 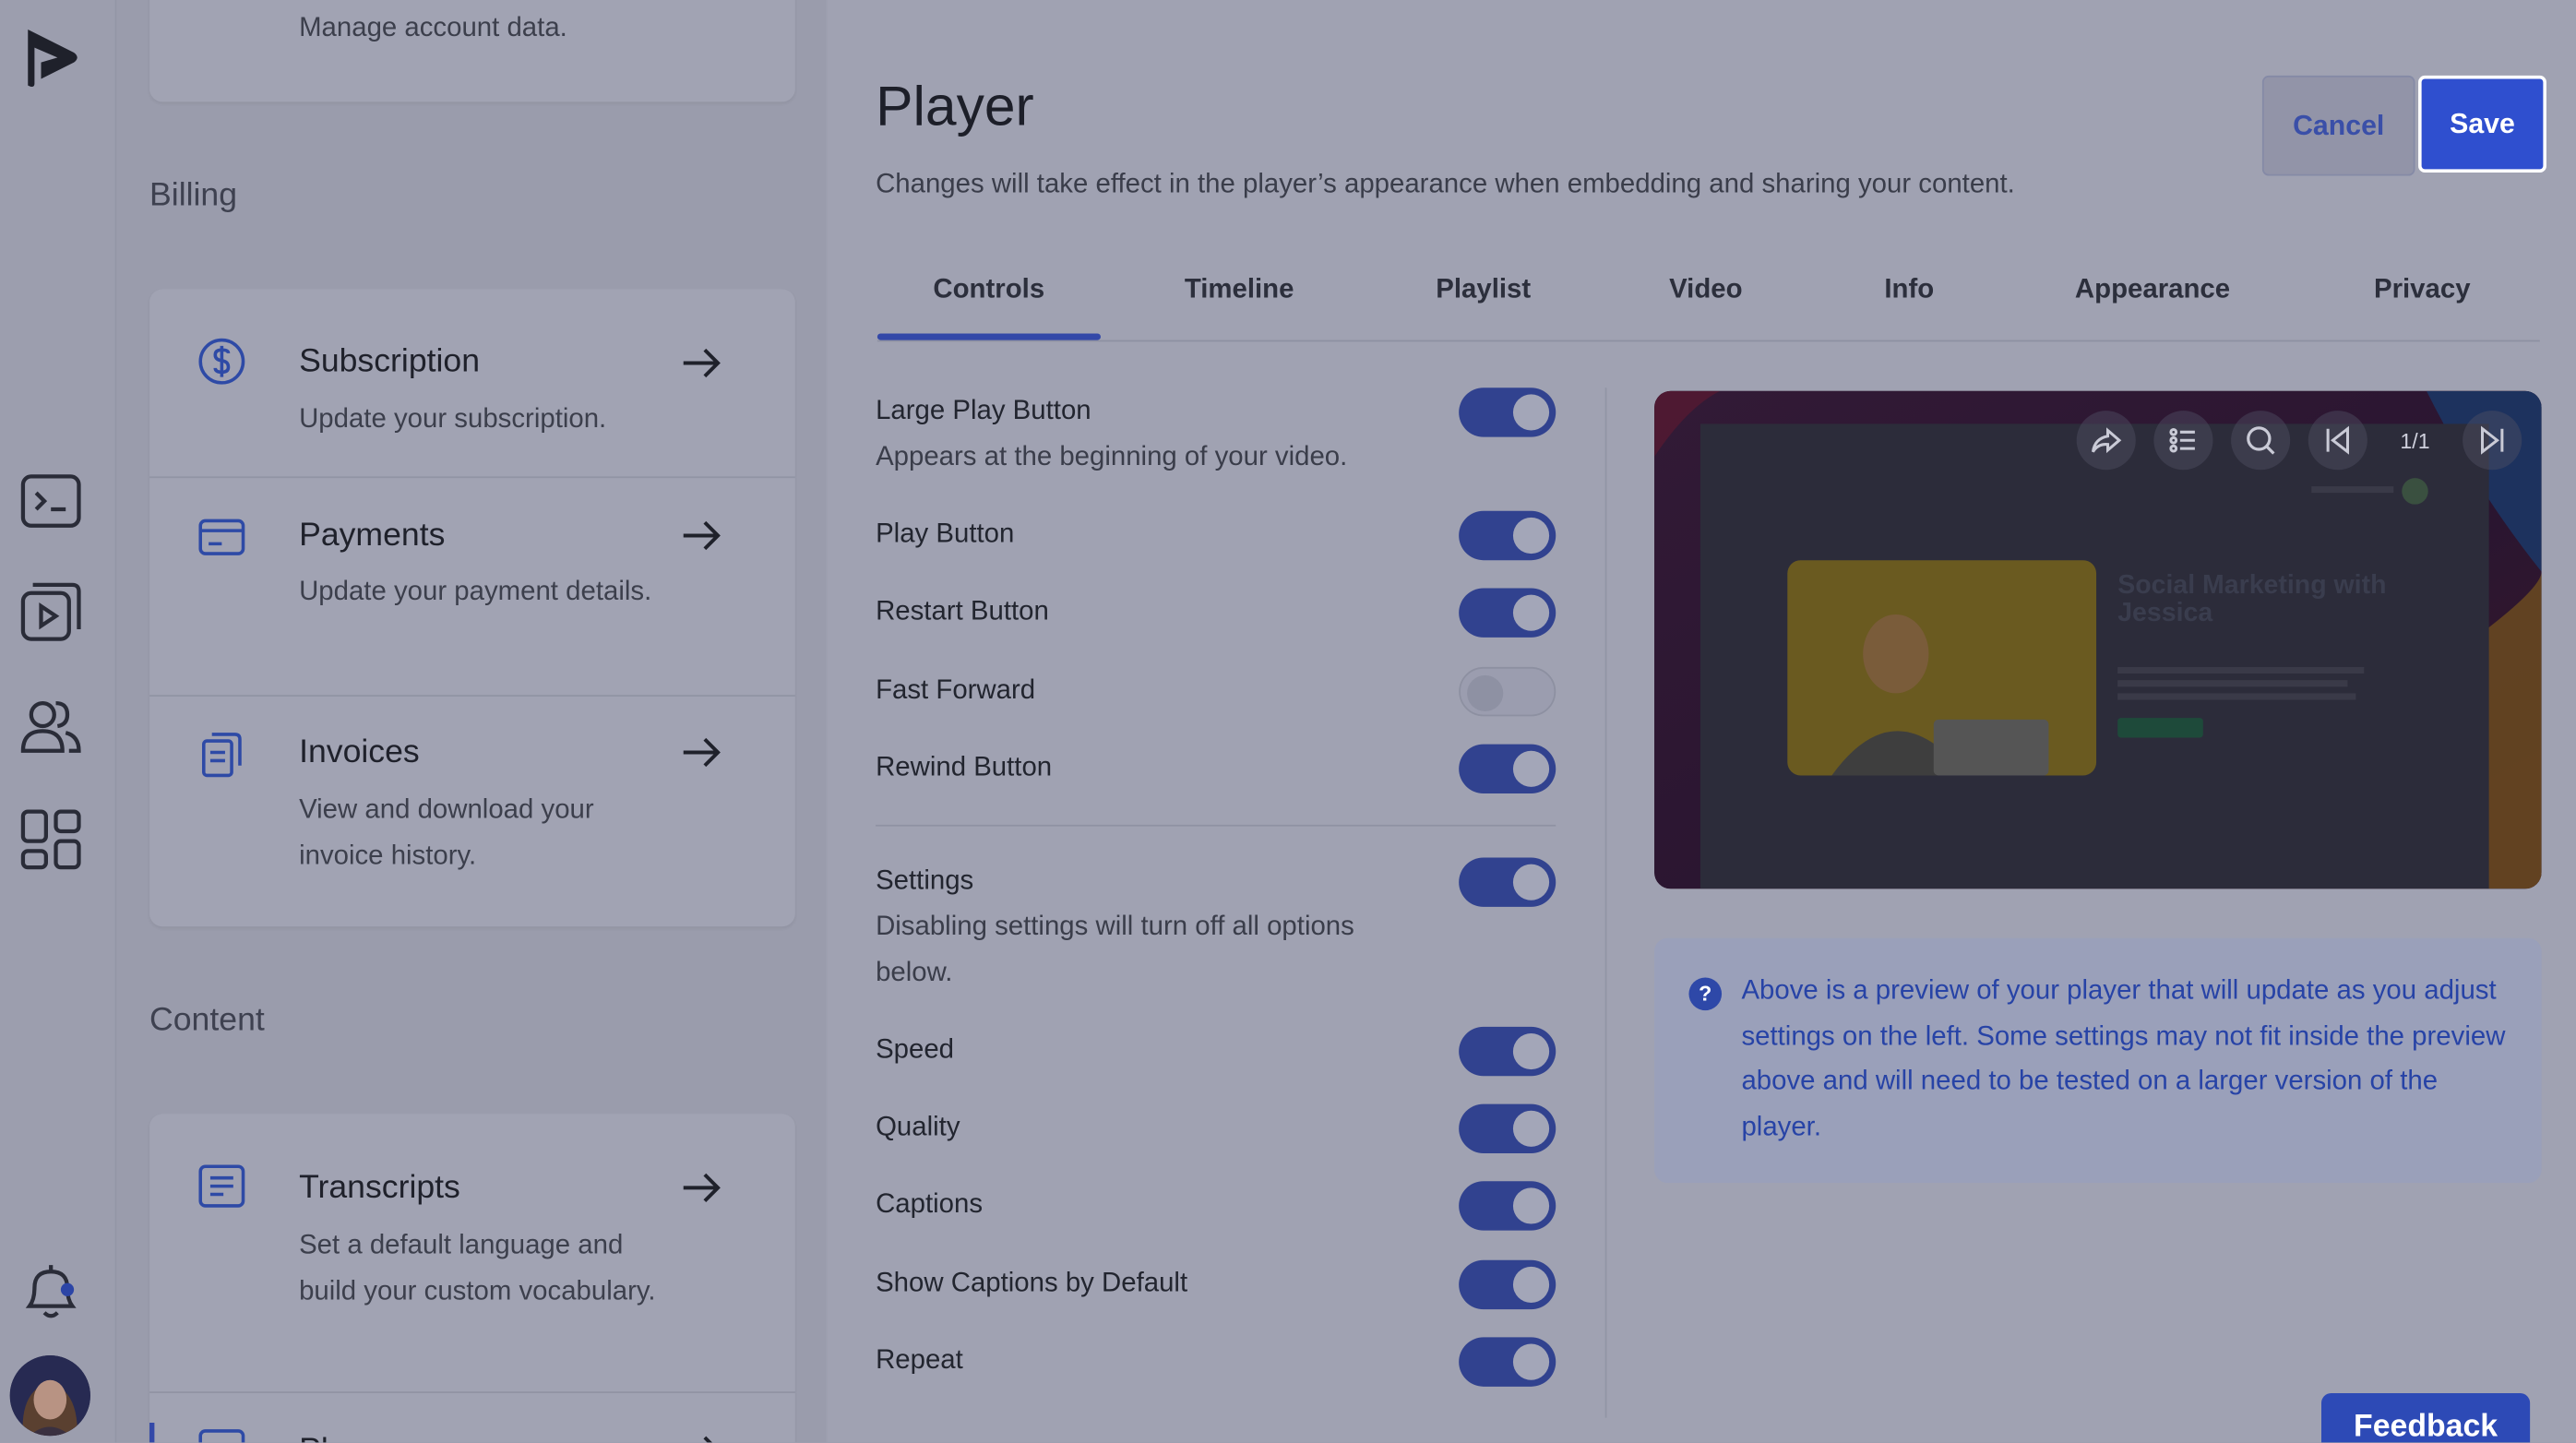 What do you see at coordinates (2482, 124) in the screenshot?
I see `save-button: Save` at bounding box center [2482, 124].